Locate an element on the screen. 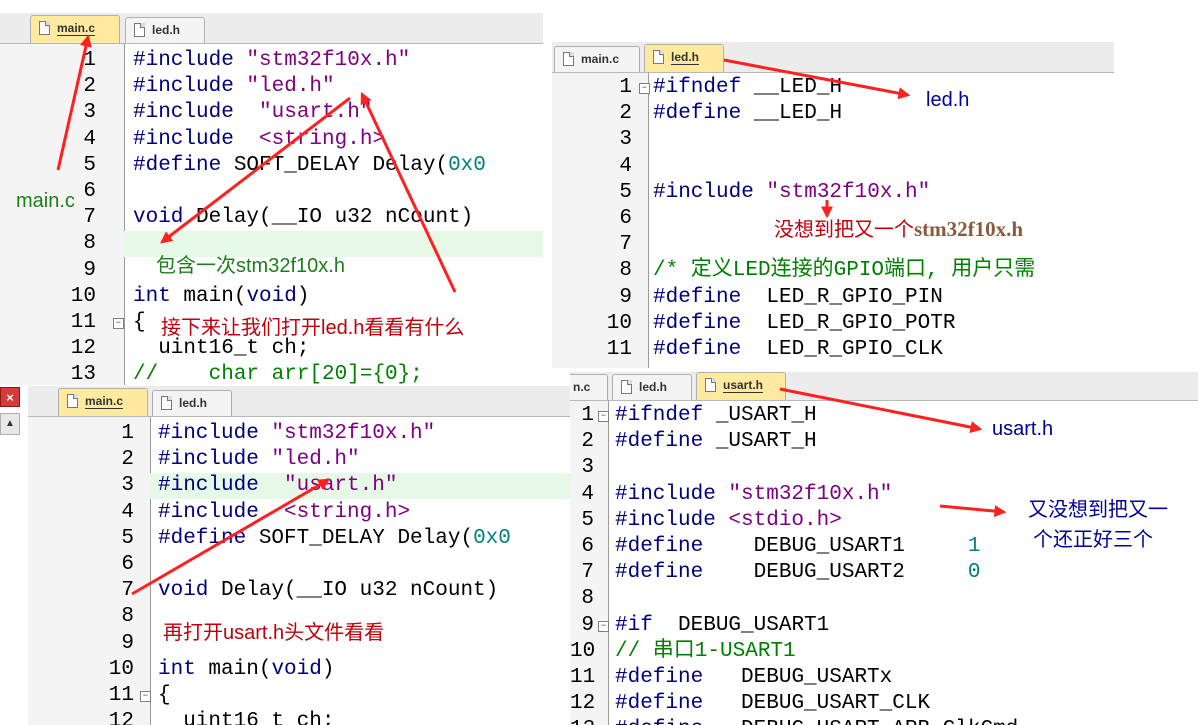 This screenshot has height=725, width=1198. code-line: 4 is located at coordinates (833, 167).